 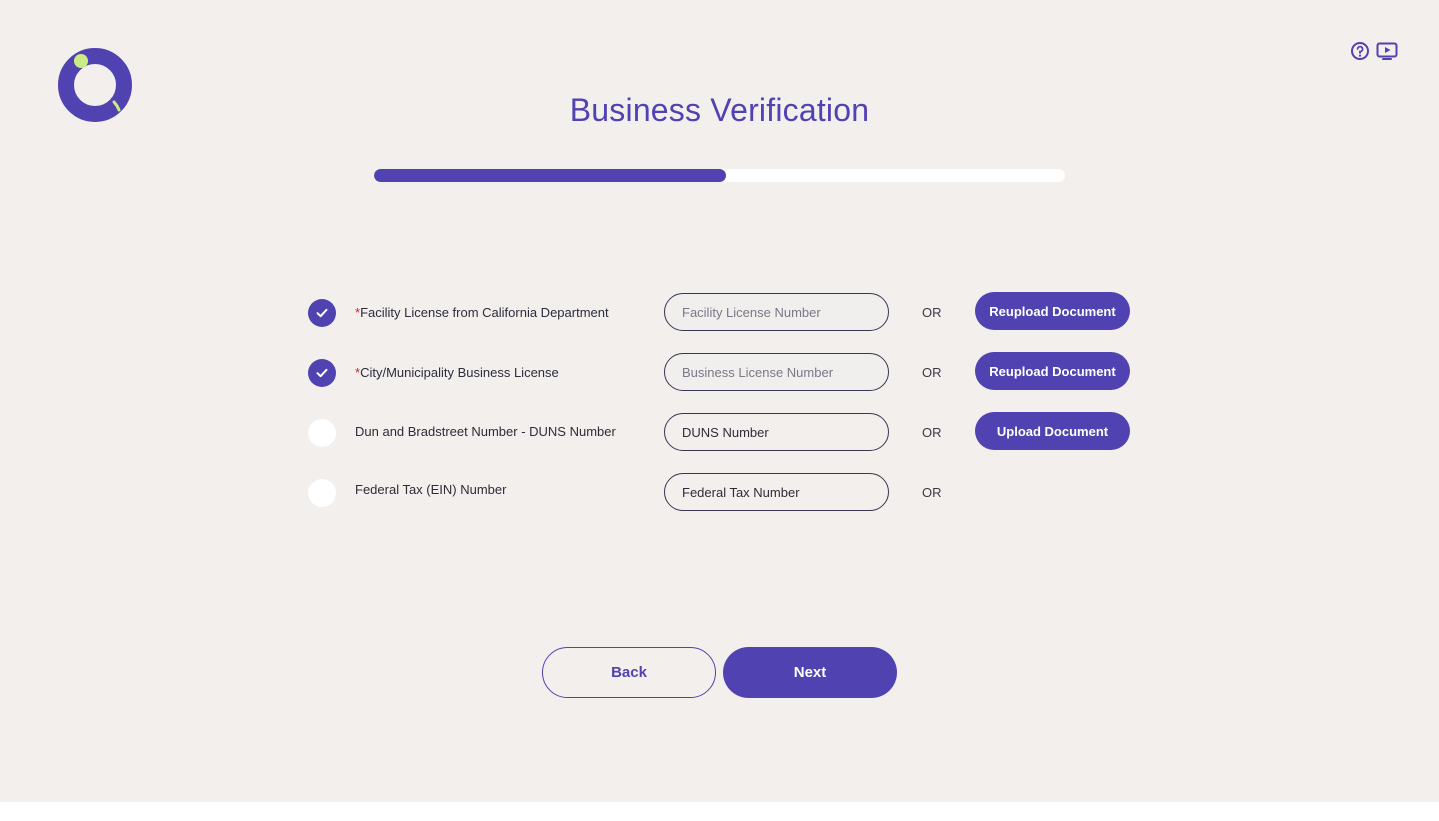 I want to click on top-right-toolbar, so click(x=1374, y=51).